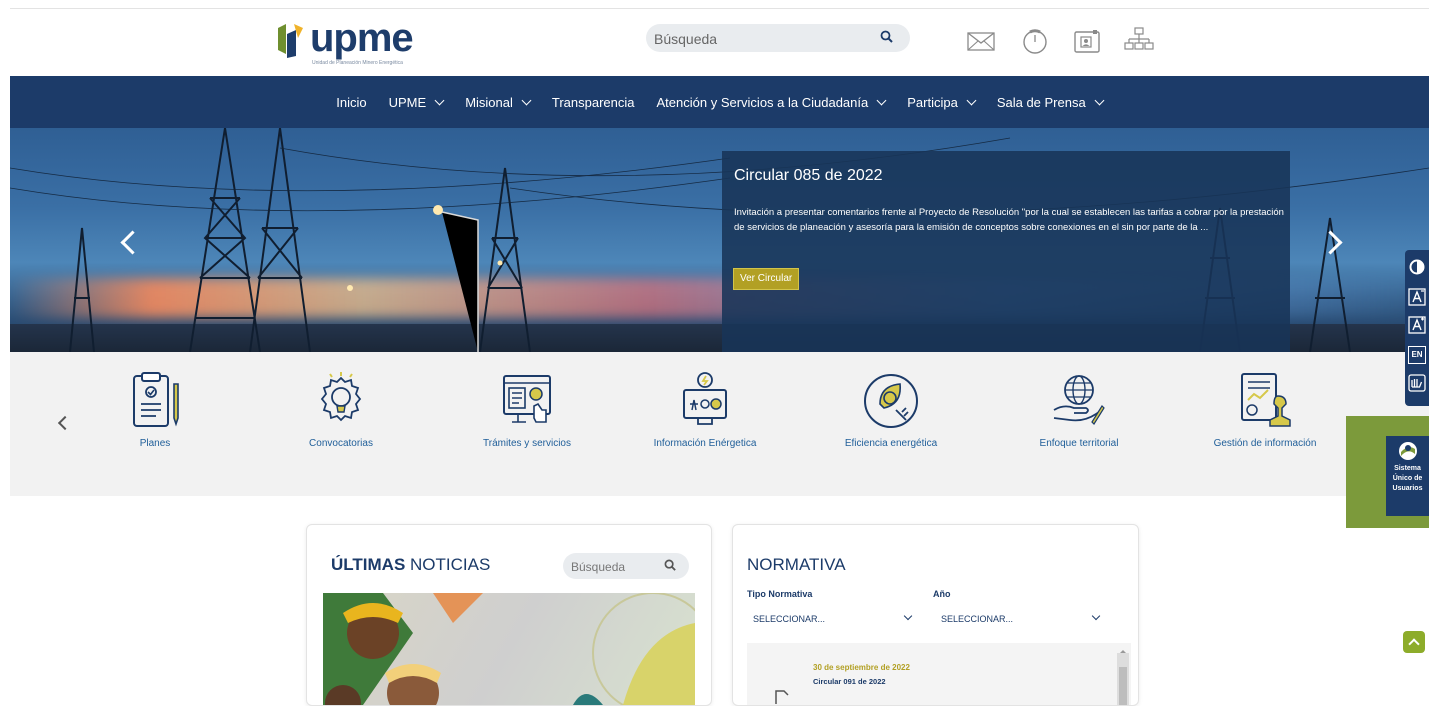 This screenshot has height=706, width=1429. What do you see at coordinates (1041, 102) in the screenshot?
I see `nav-item-label: Sala de Prensa` at bounding box center [1041, 102].